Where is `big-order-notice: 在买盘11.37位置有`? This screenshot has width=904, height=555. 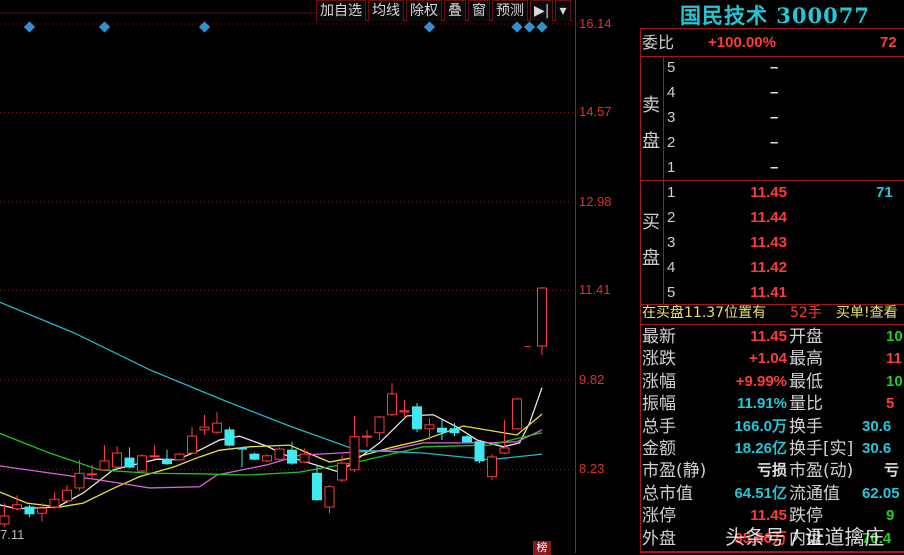 big-order-notice: 在买盘11.37位置有 is located at coordinates (704, 313).